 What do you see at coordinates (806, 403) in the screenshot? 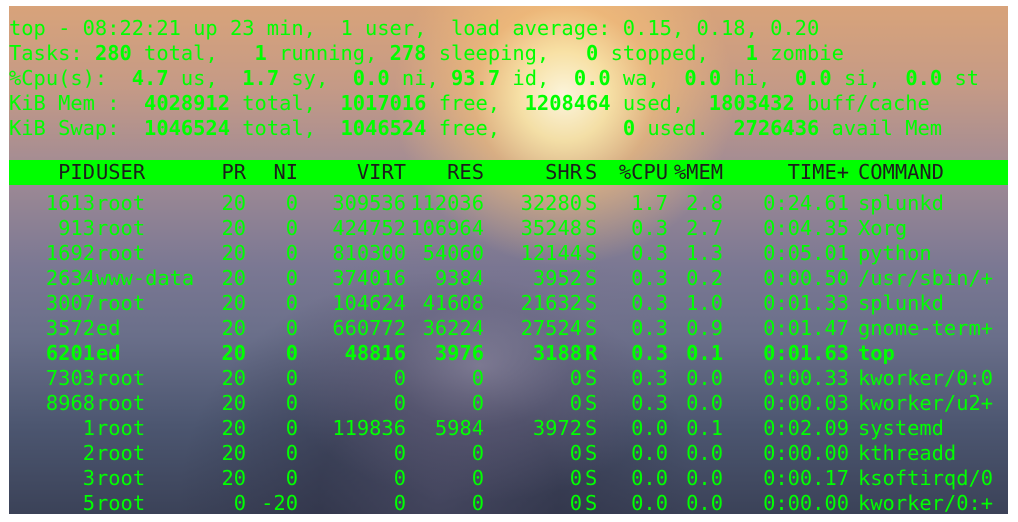
I see `cell-time: 0:00.03` at bounding box center [806, 403].